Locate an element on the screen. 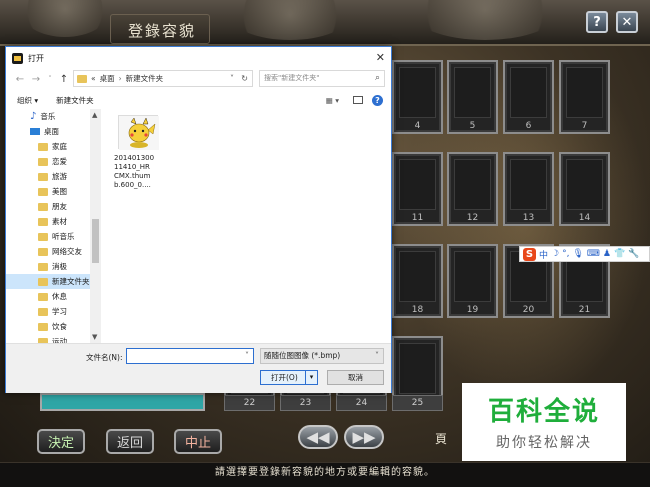 The image size is (650, 487). portrait-slot: 4 is located at coordinates (417, 97).